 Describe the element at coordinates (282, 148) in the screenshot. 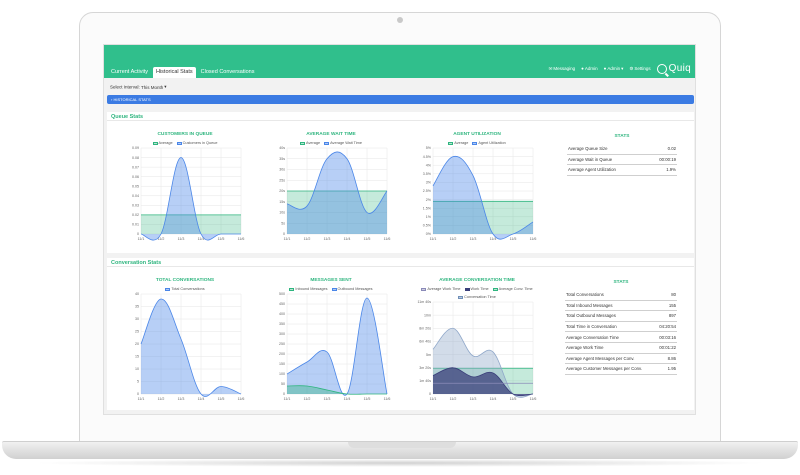

I see `y-tick-label: 40s` at that location.